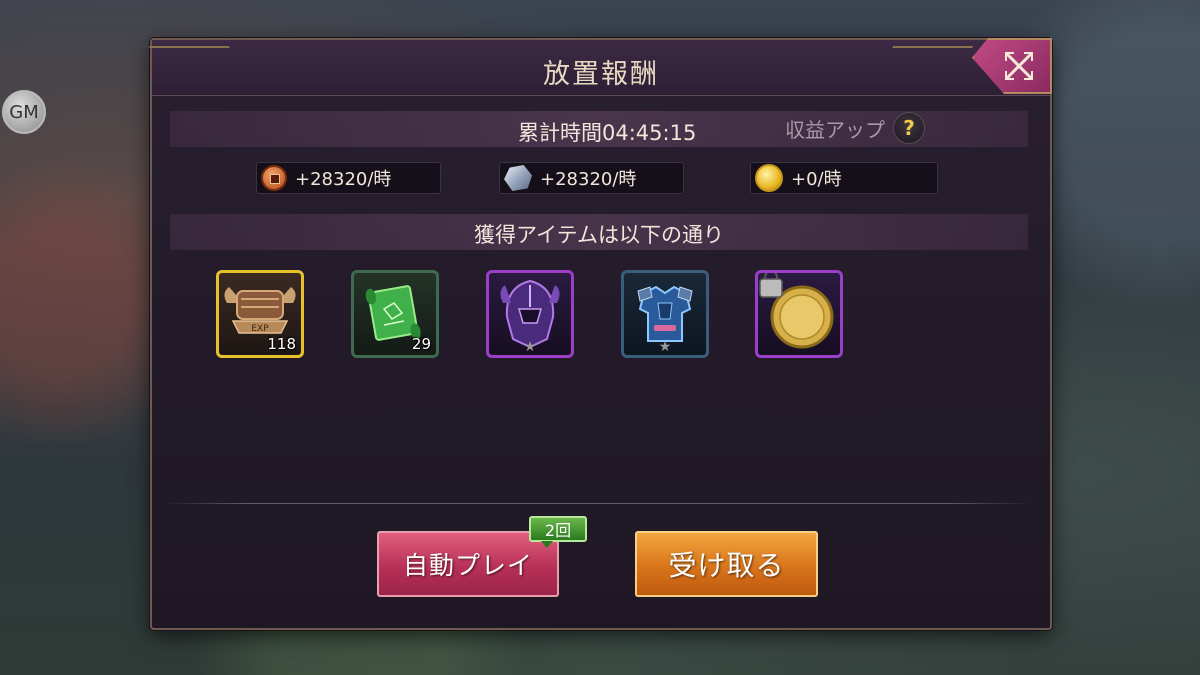  What do you see at coordinates (421, 344) in the screenshot?
I see `item-quantity: 29` at bounding box center [421, 344].